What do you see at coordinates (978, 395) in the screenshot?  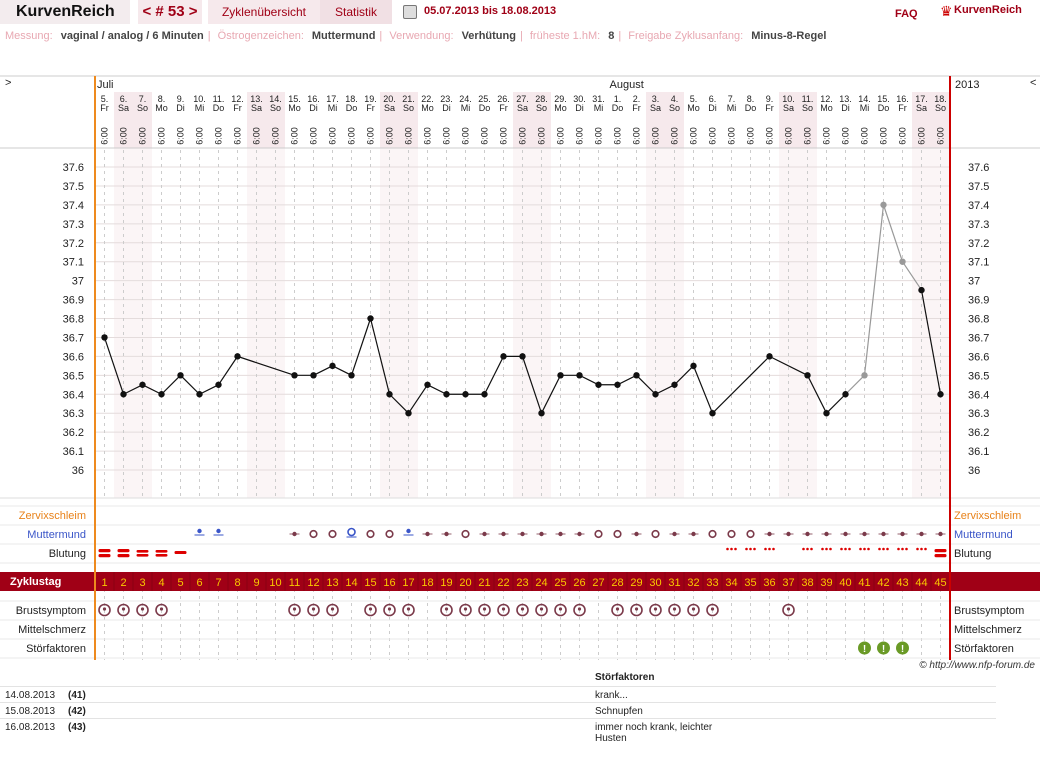 I see `y-tick-right: 36.4` at bounding box center [978, 395].